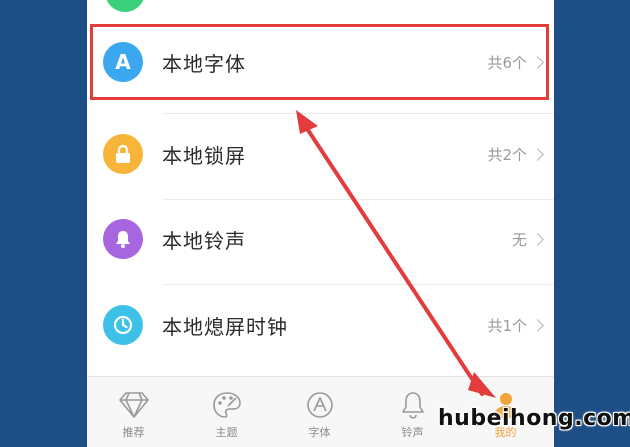 This screenshot has width=630, height=447. Describe the element at coordinates (320, 325) in the screenshot. I see `list-item-local-aod-clock: 本地熄屏时钟 共1个` at that location.